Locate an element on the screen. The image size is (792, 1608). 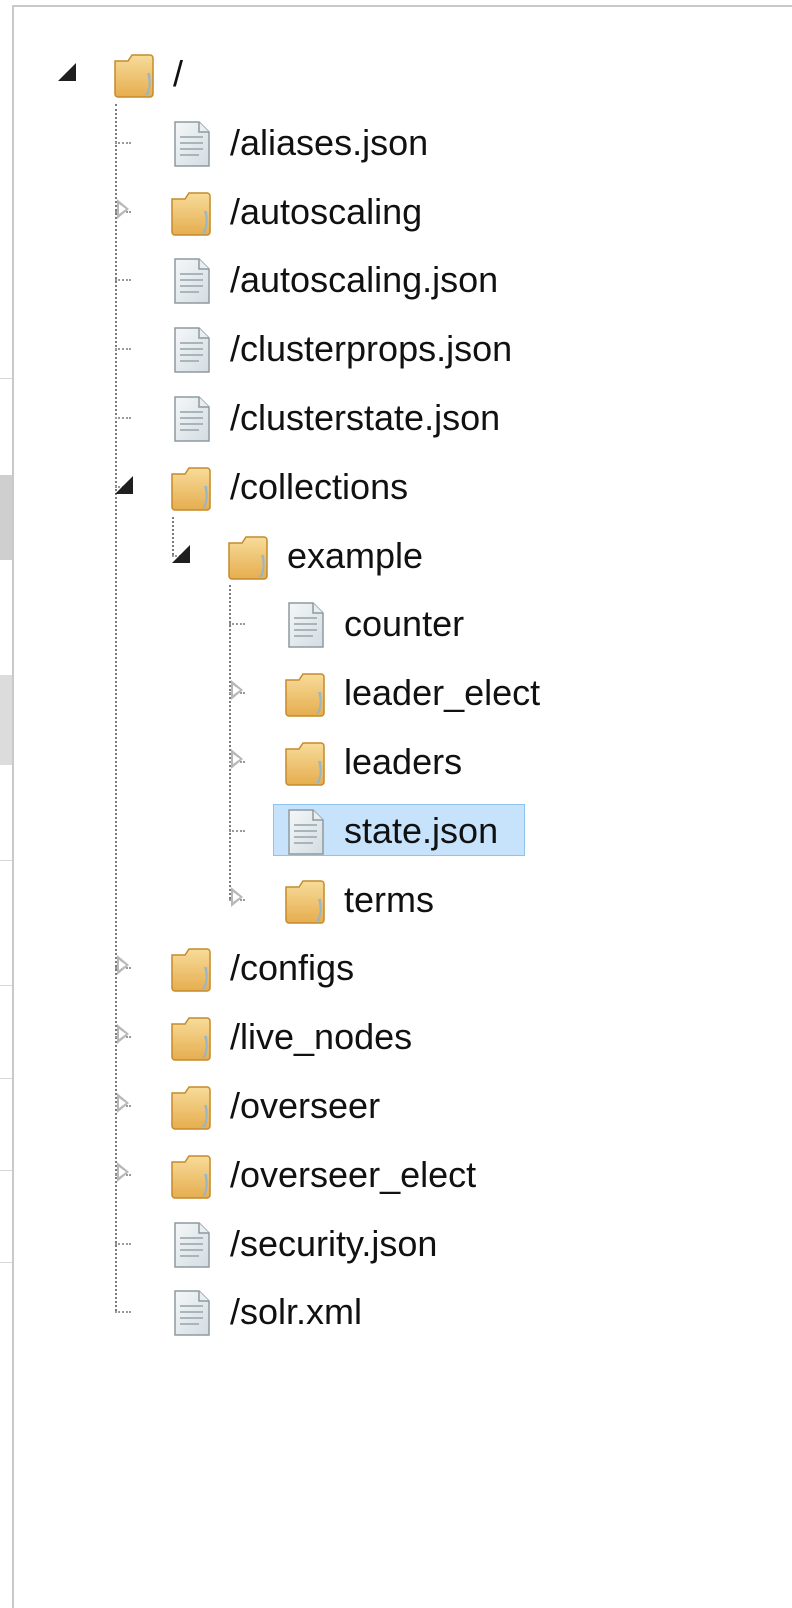
tree-node-security-json: /security.json is located at coordinates (394, 1244).